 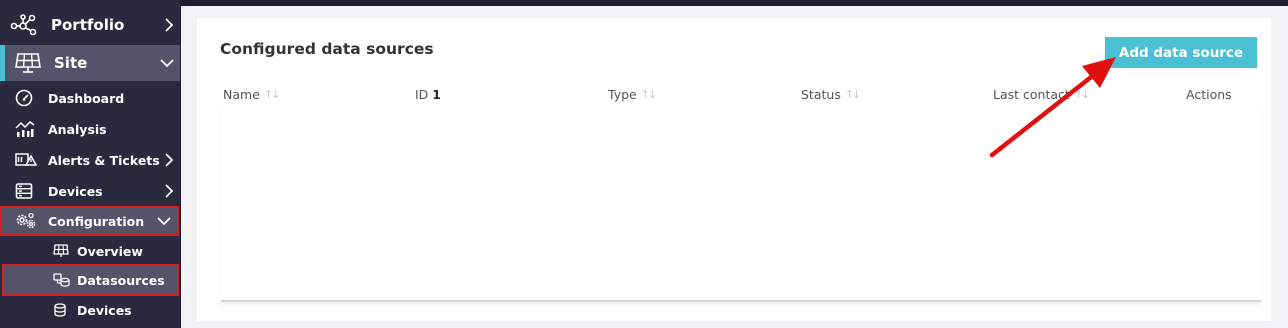 I want to click on column-header-label: Name, so click(x=241, y=94).